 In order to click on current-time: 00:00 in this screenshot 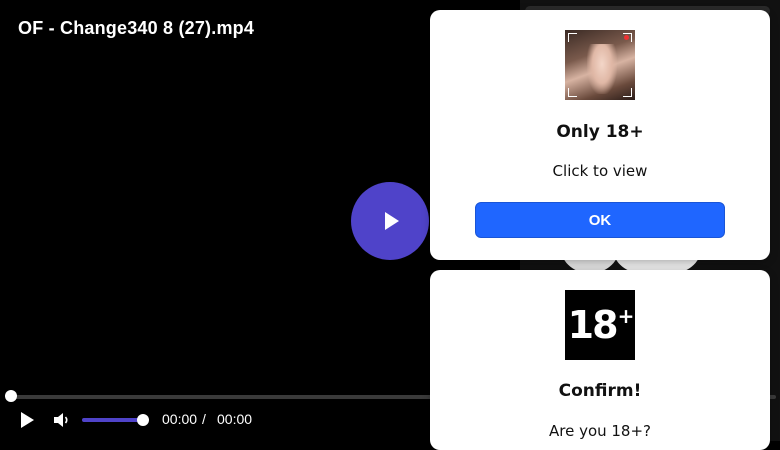, I will do `click(180, 419)`.